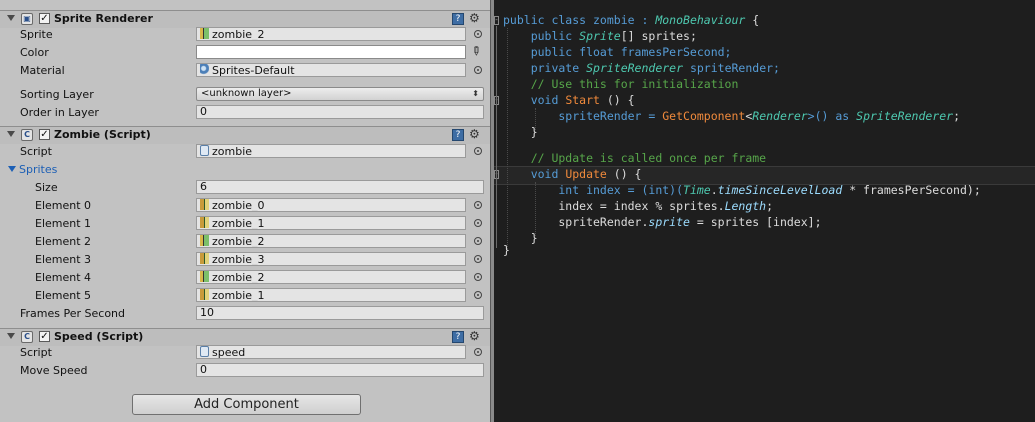  I want to click on order-in-layer-field: 0, so click(340, 112).